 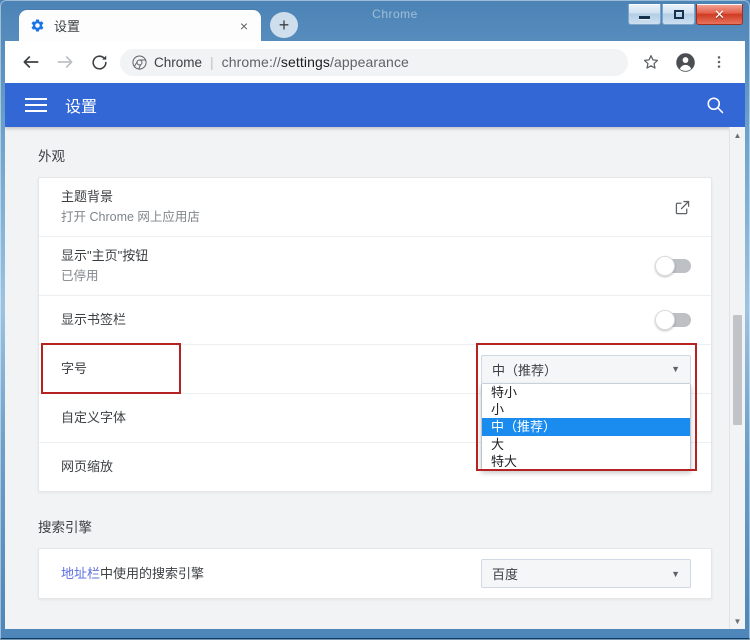 What do you see at coordinates (369, 62) in the screenshot?
I see `url-suffix: /appearance` at bounding box center [369, 62].